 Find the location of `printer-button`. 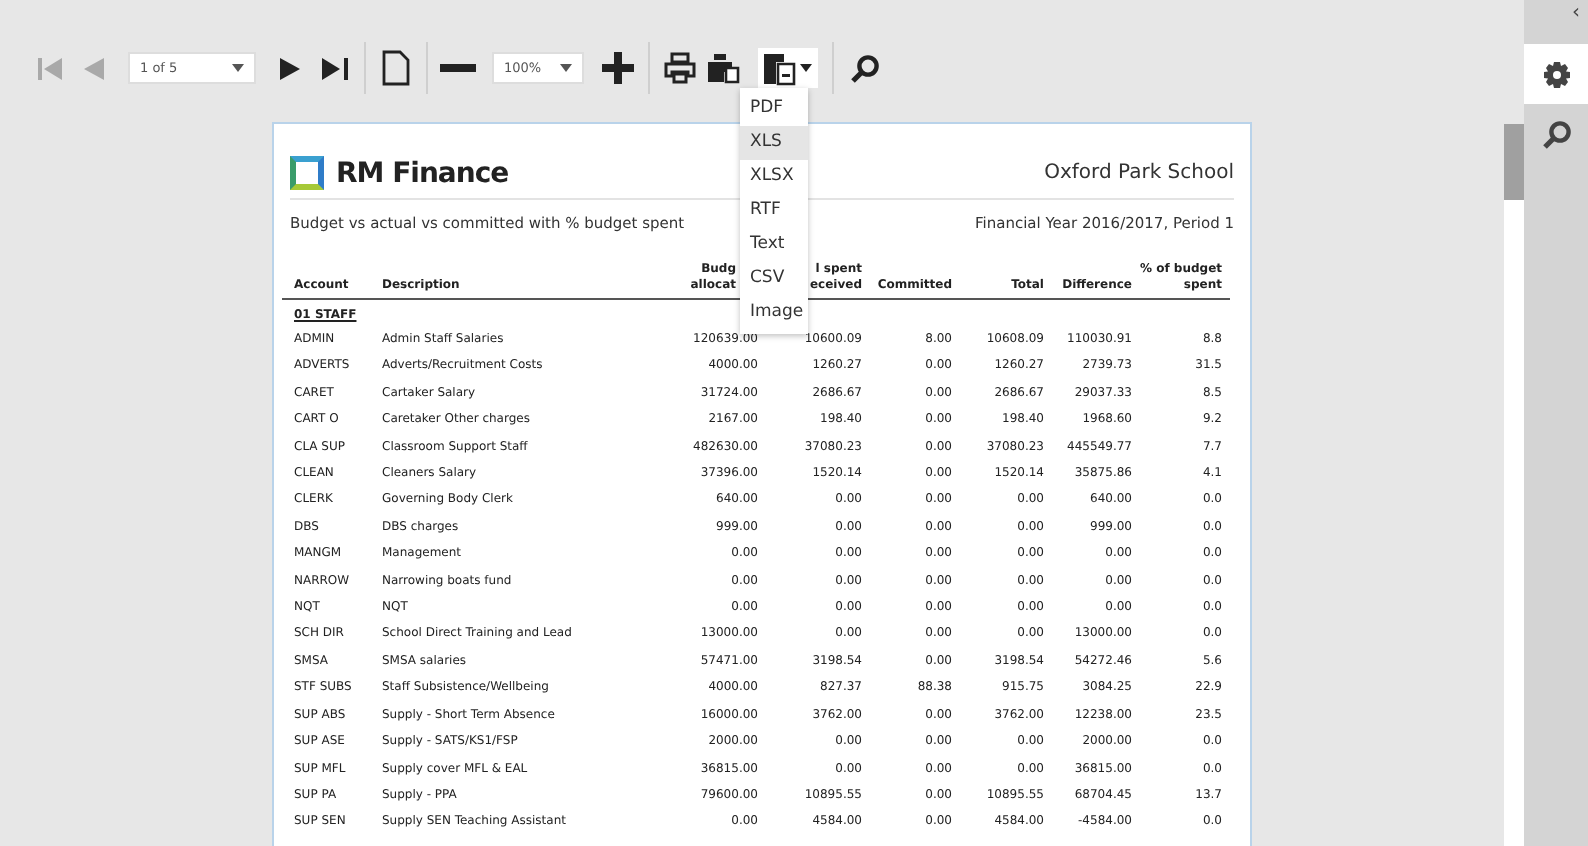

printer-button is located at coordinates (680, 68).